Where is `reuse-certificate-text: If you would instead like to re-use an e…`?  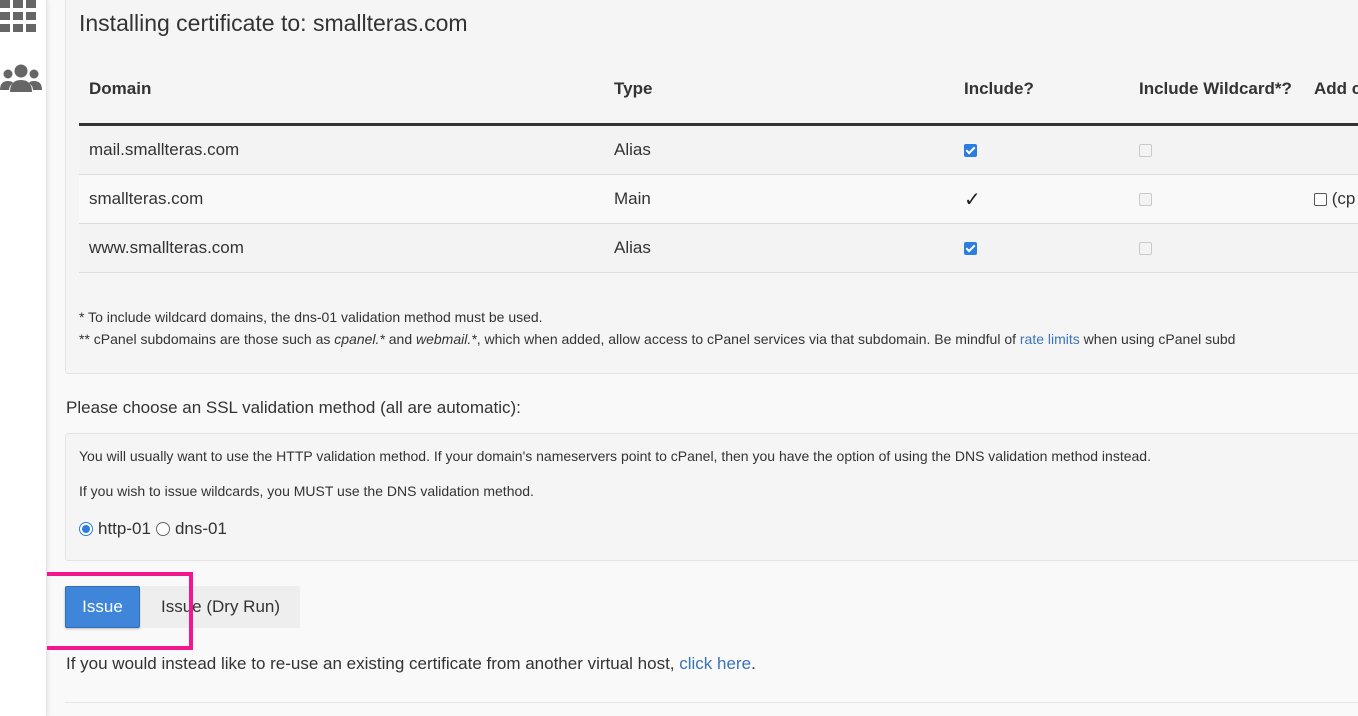
reuse-certificate-text: If you would instead like to re-use an e… is located at coordinates (411, 664).